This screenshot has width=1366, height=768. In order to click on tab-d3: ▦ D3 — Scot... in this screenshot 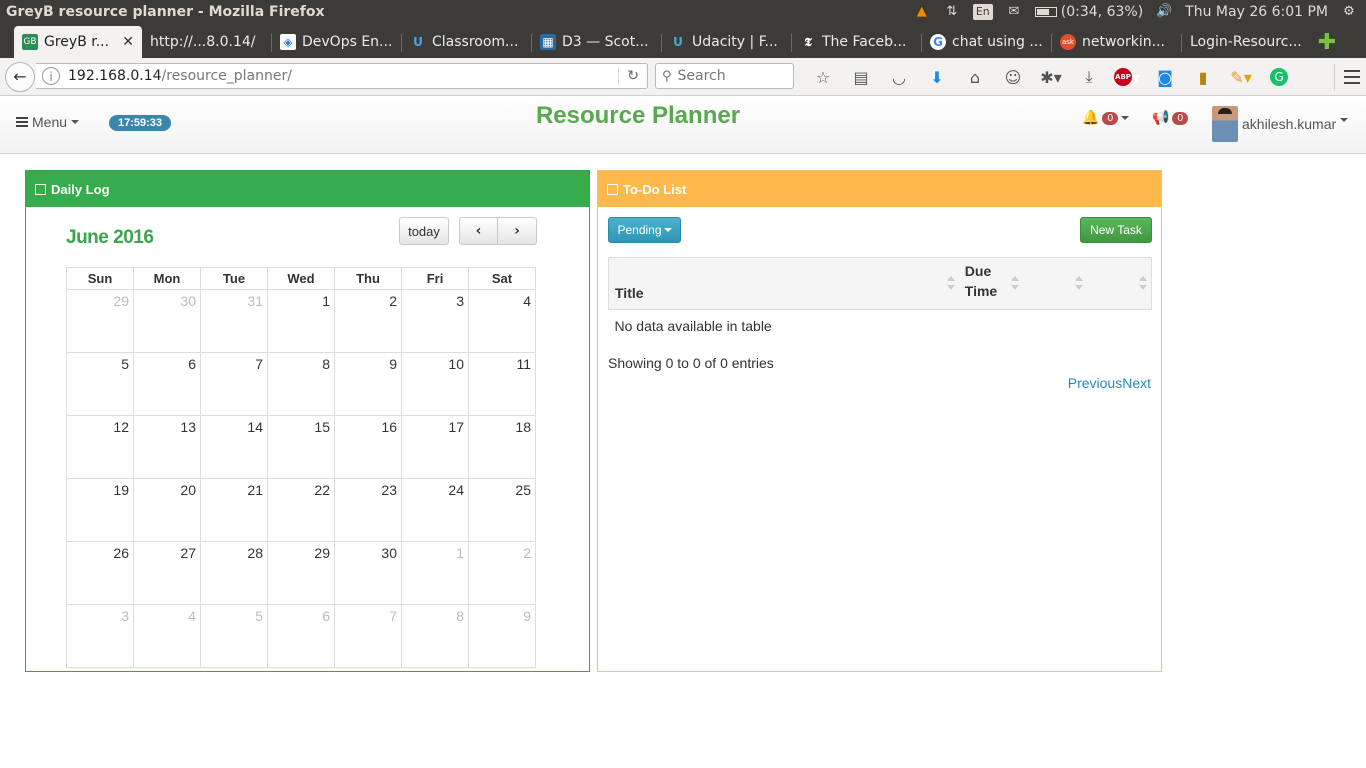, I will do `click(597, 42)`.